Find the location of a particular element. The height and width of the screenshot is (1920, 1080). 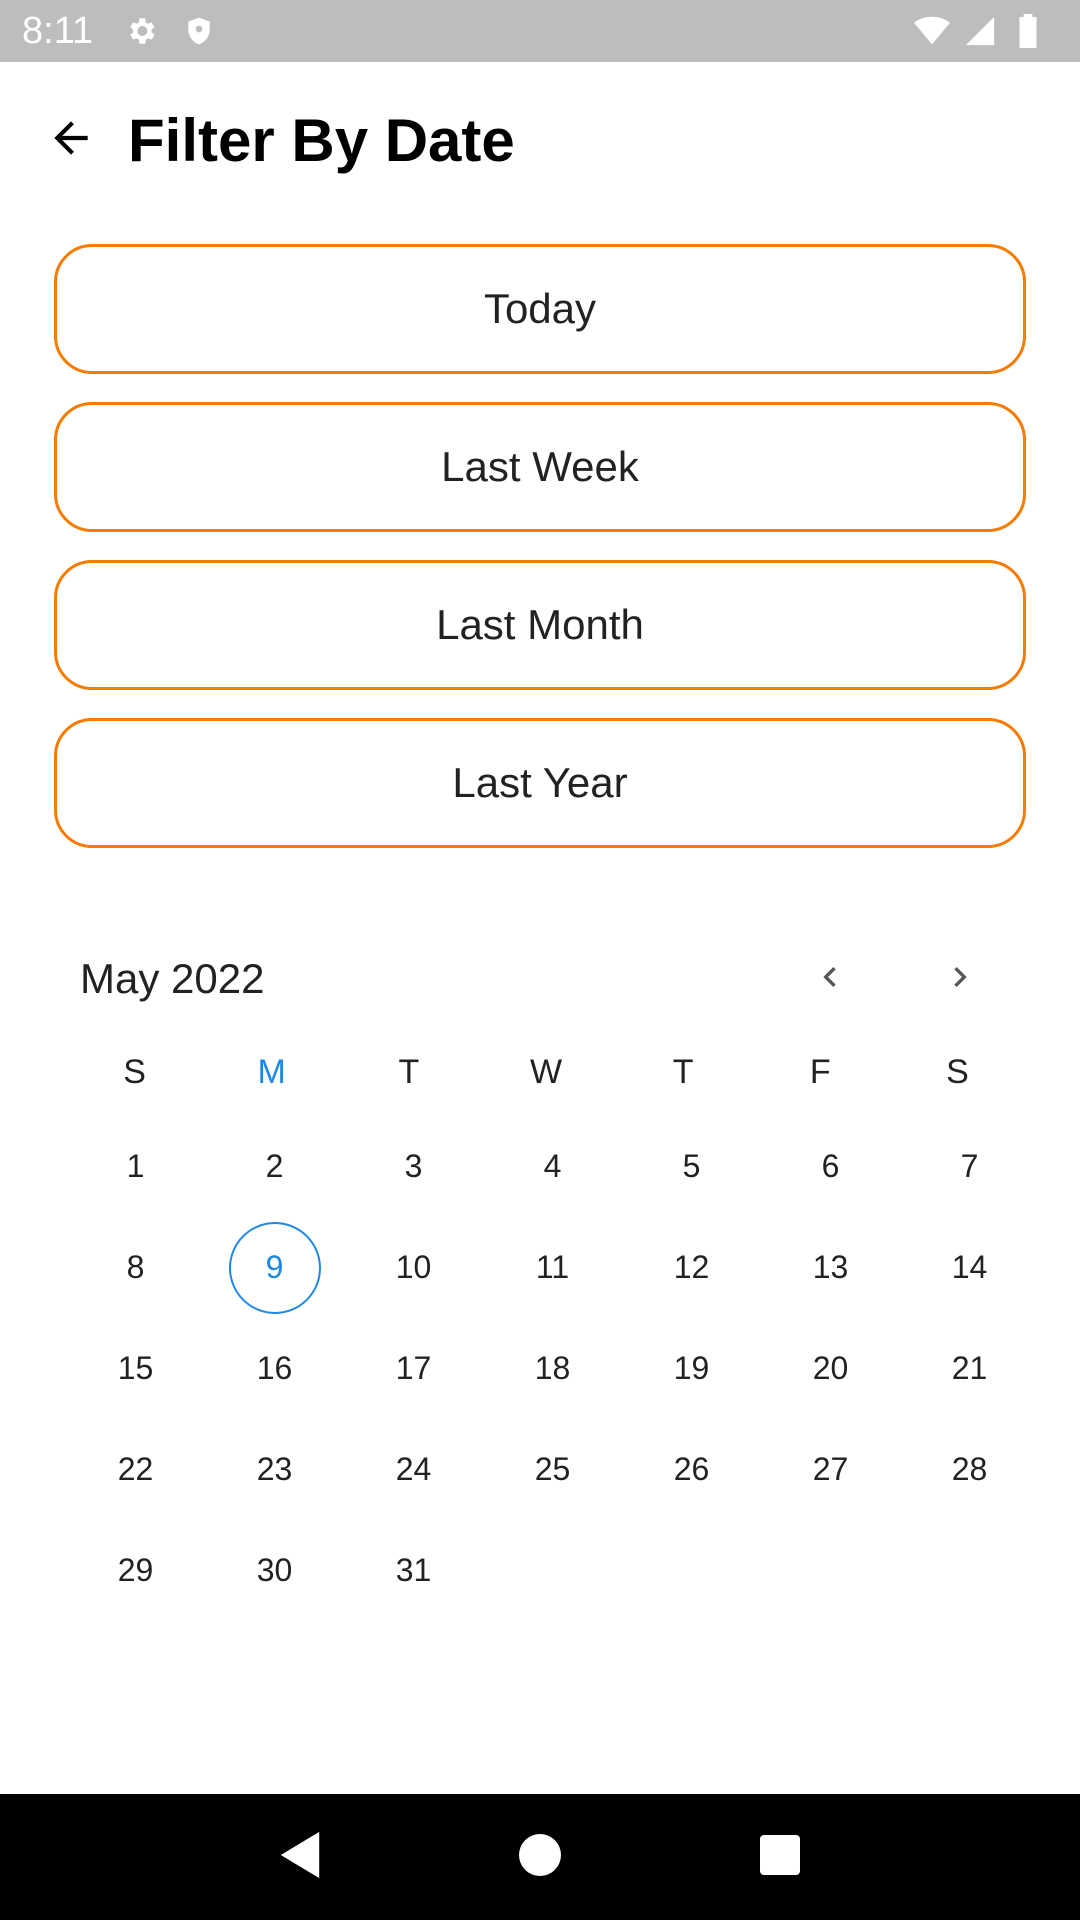

home-circle-icon is located at coordinates (540, 1857).